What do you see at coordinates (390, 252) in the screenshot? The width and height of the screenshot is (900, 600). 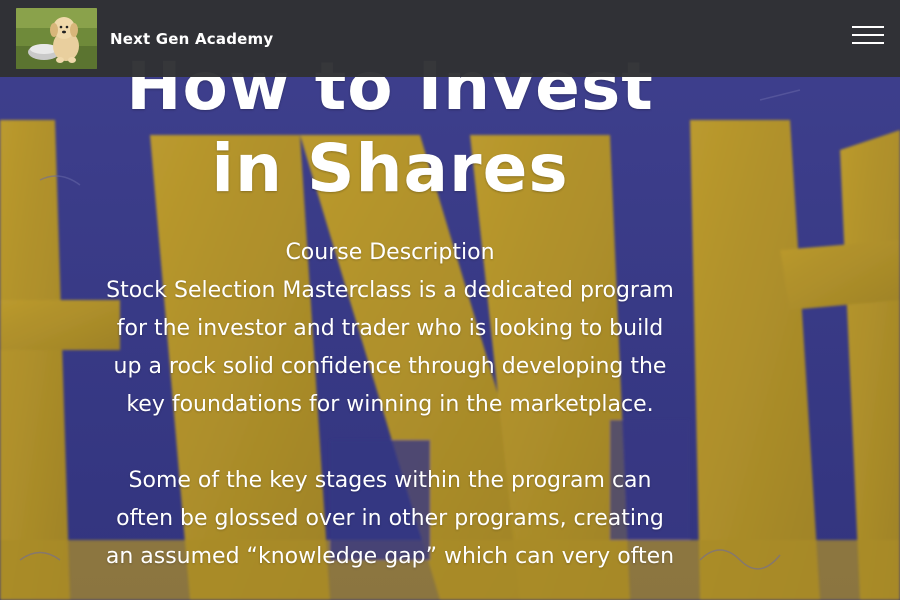 I see `course-description-heading: Course Description` at bounding box center [390, 252].